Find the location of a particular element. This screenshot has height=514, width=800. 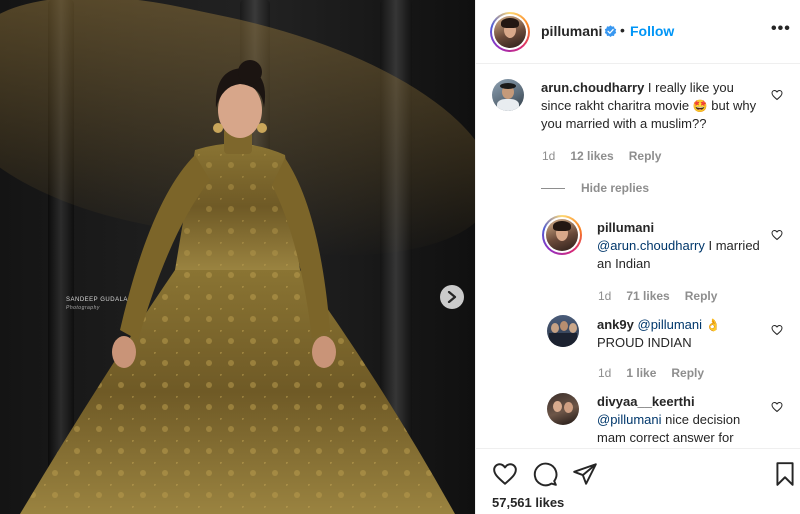

reply-likes: 1 like is located at coordinates (641, 373).